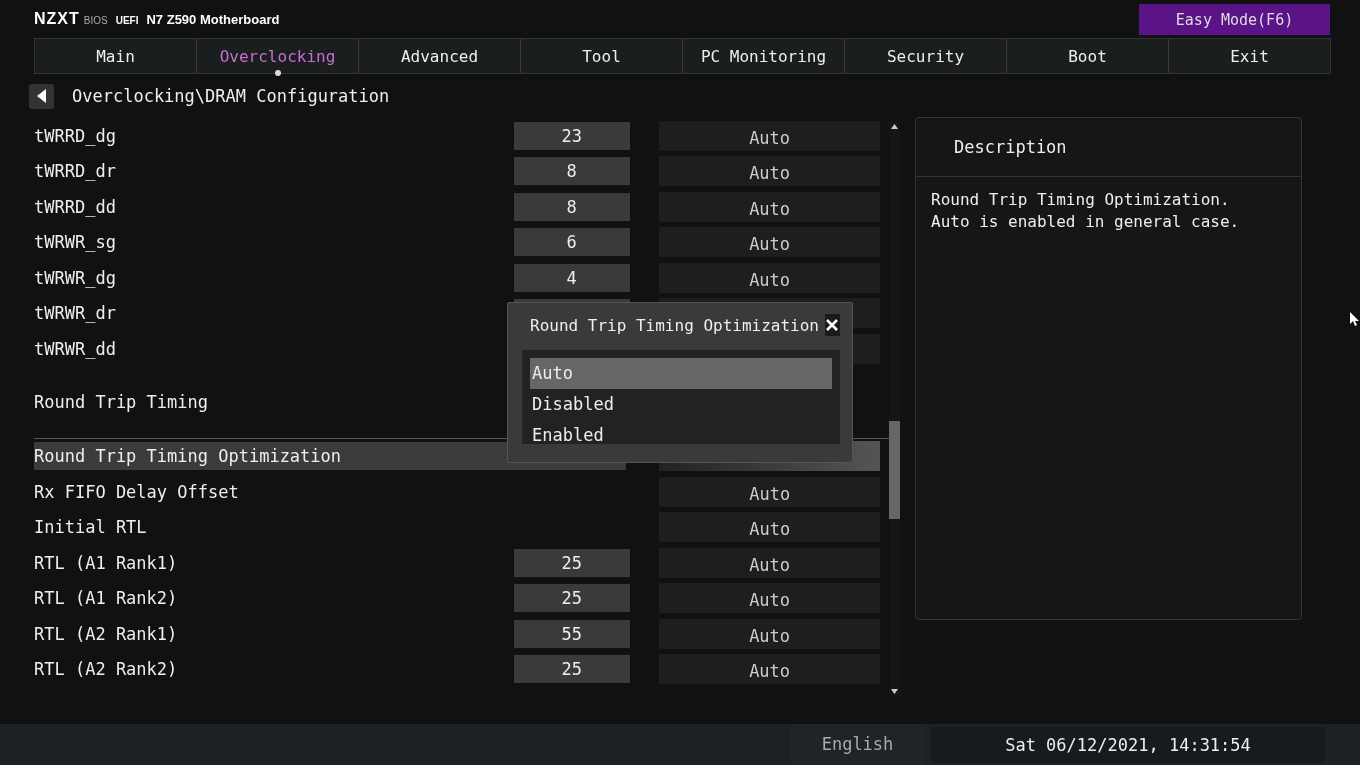 The height and width of the screenshot is (765, 1360). What do you see at coordinates (1088, 56) in the screenshot?
I see `menu-tab: Boot` at bounding box center [1088, 56].